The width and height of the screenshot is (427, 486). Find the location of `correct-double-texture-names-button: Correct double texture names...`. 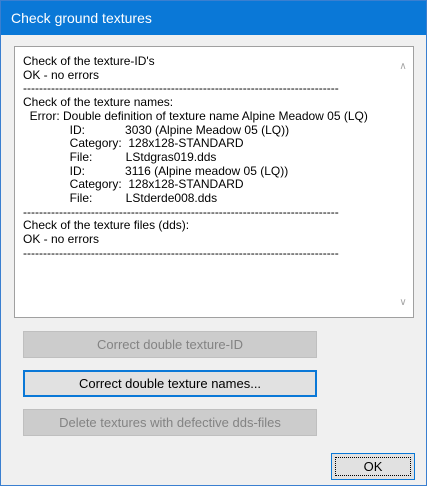

correct-double-texture-names-button: Correct double texture names... is located at coordinates (170, 383).